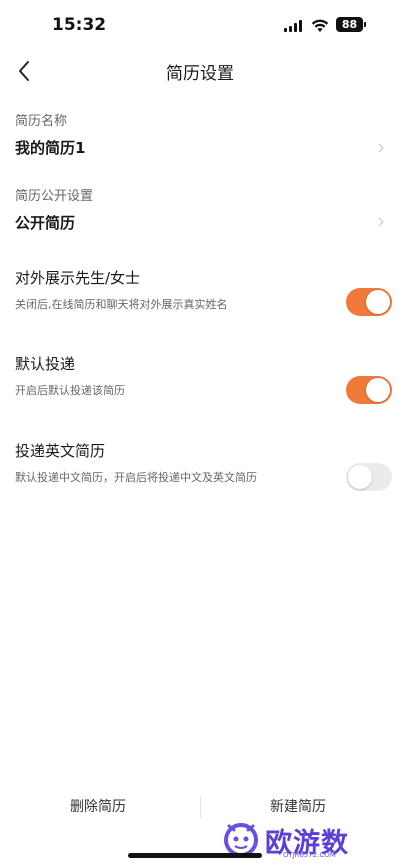 The image size is (400, 866). What do you see at coordinates (136, 477) in the screenshot?
I see `toggle-description: 默认投递中文简历，开启后将投递中文及英文简历` at bounding box center [136, 477].